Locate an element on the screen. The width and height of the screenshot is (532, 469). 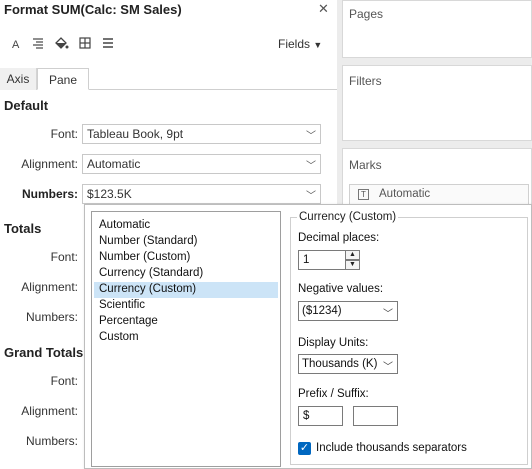
lines-icon is located at coordinates (108, 43).